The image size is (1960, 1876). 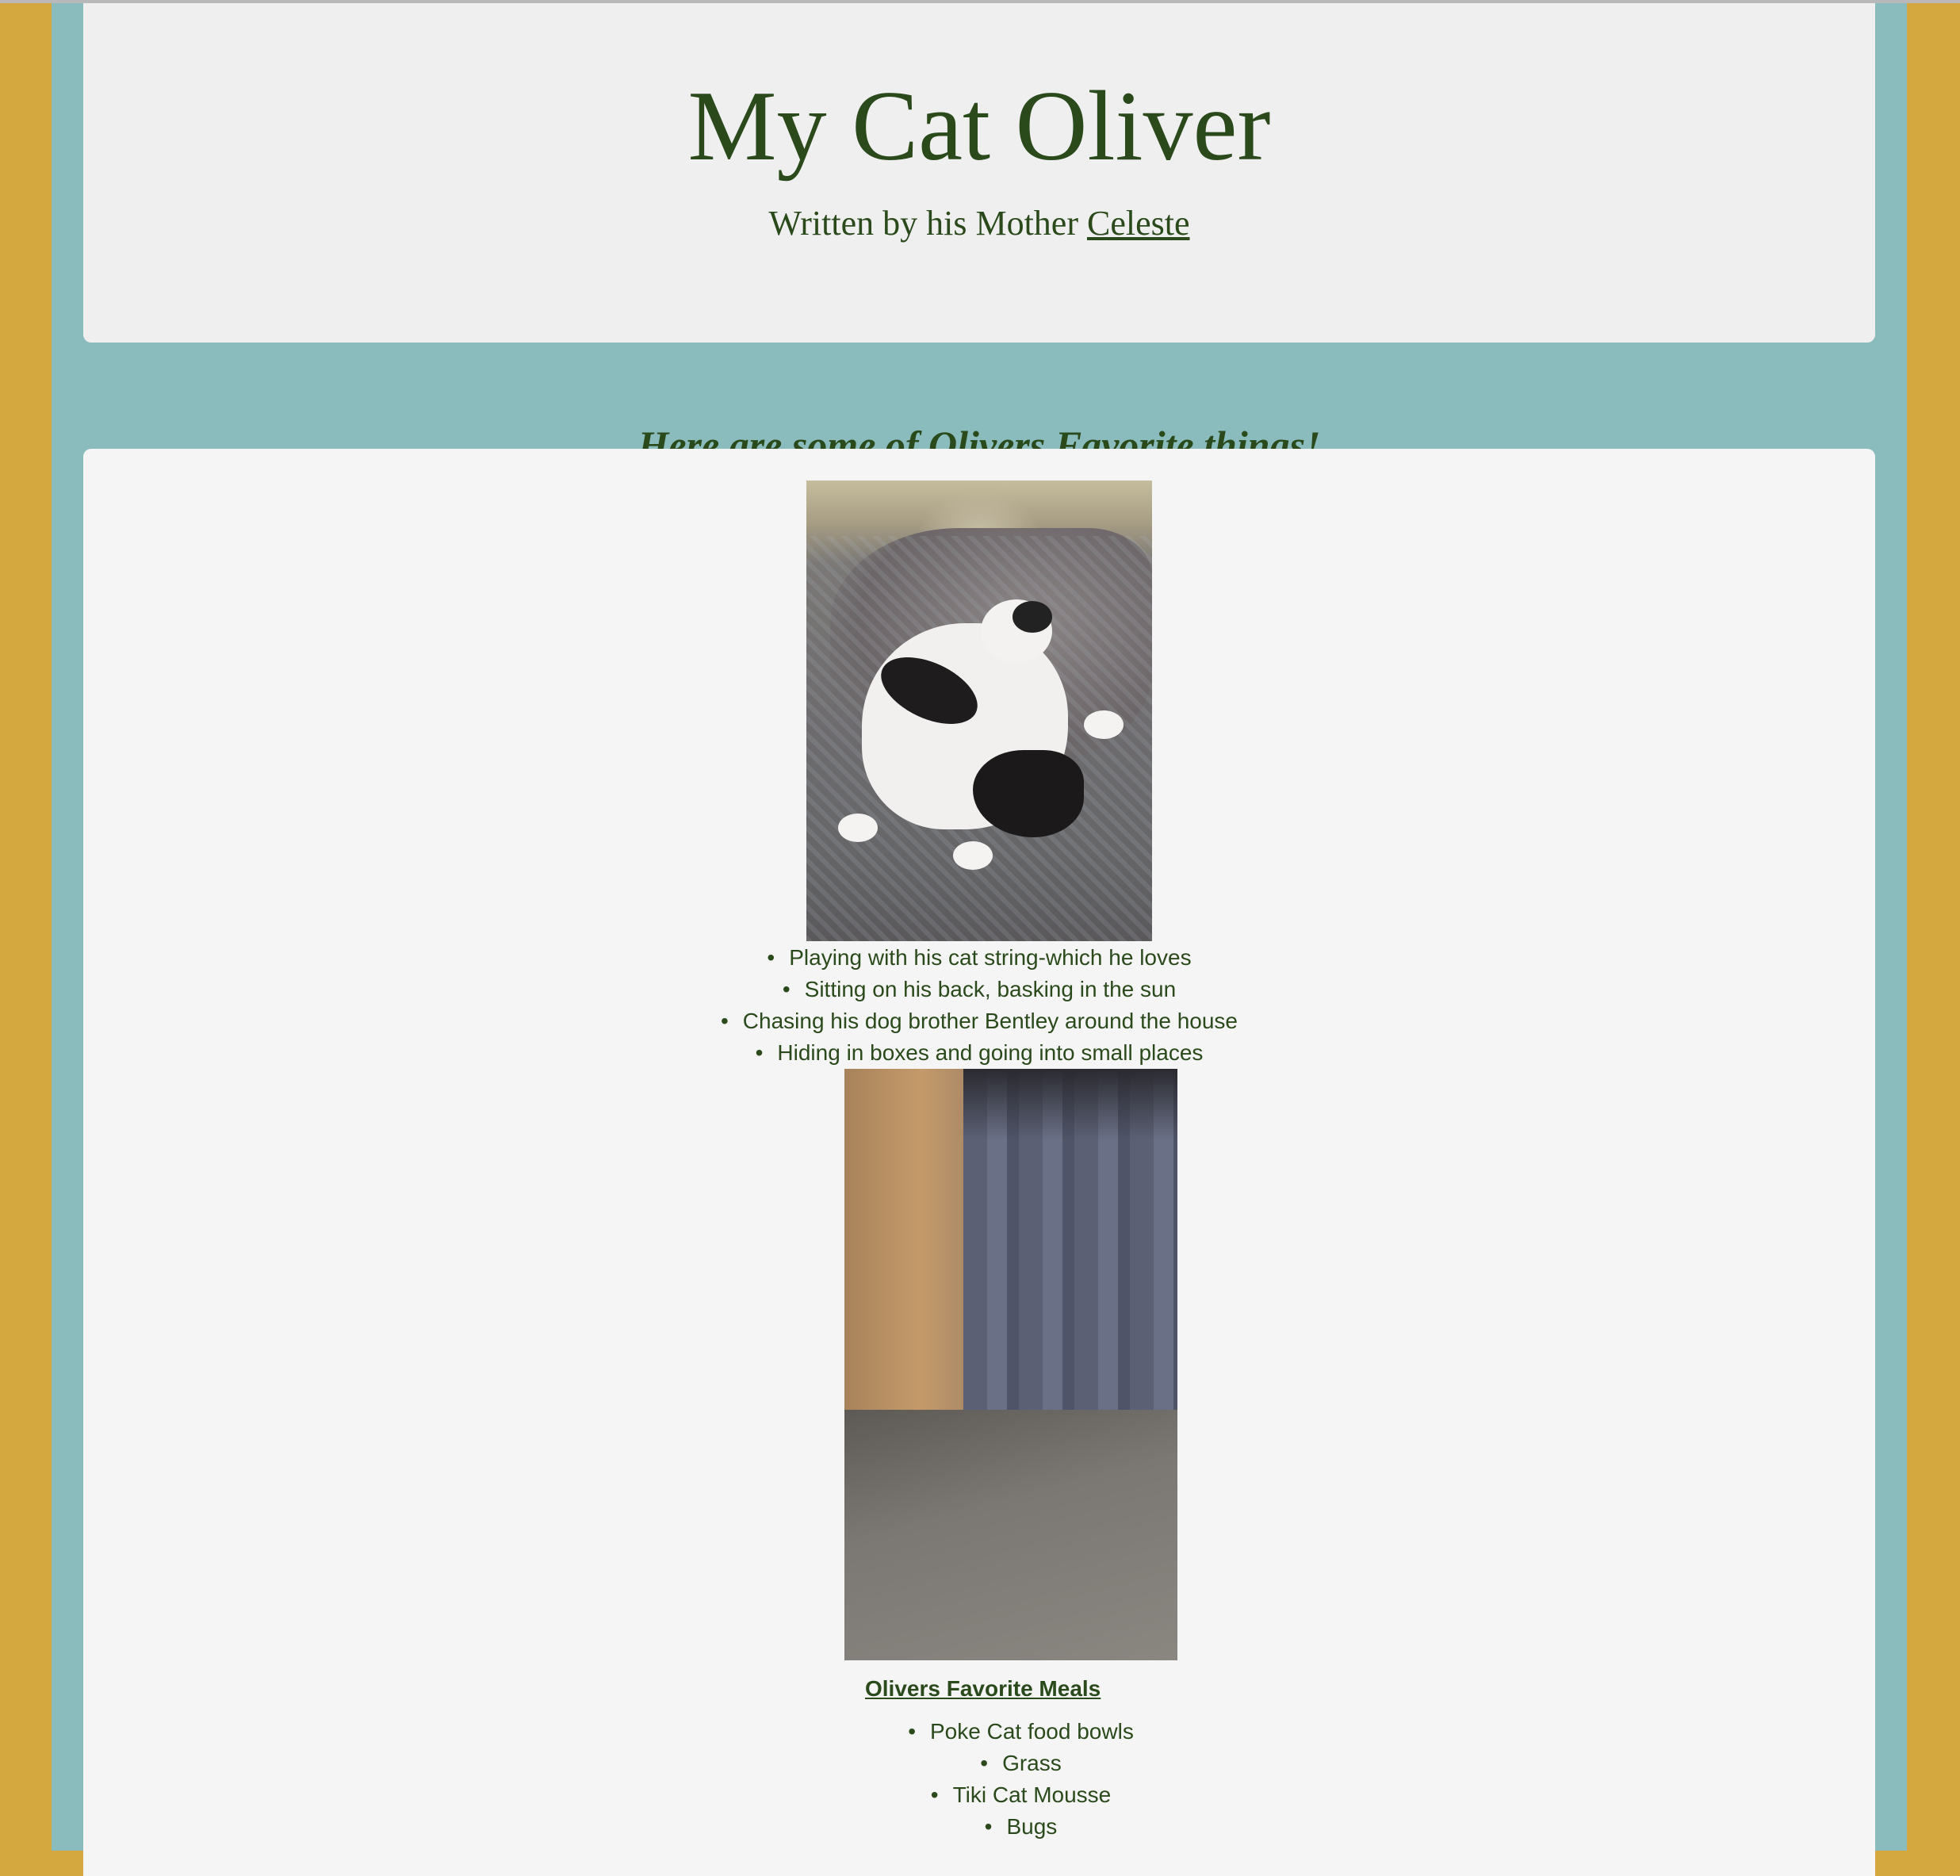 I want to click on byline: Written by his Mother Celeste, so click(x=979, y=223).